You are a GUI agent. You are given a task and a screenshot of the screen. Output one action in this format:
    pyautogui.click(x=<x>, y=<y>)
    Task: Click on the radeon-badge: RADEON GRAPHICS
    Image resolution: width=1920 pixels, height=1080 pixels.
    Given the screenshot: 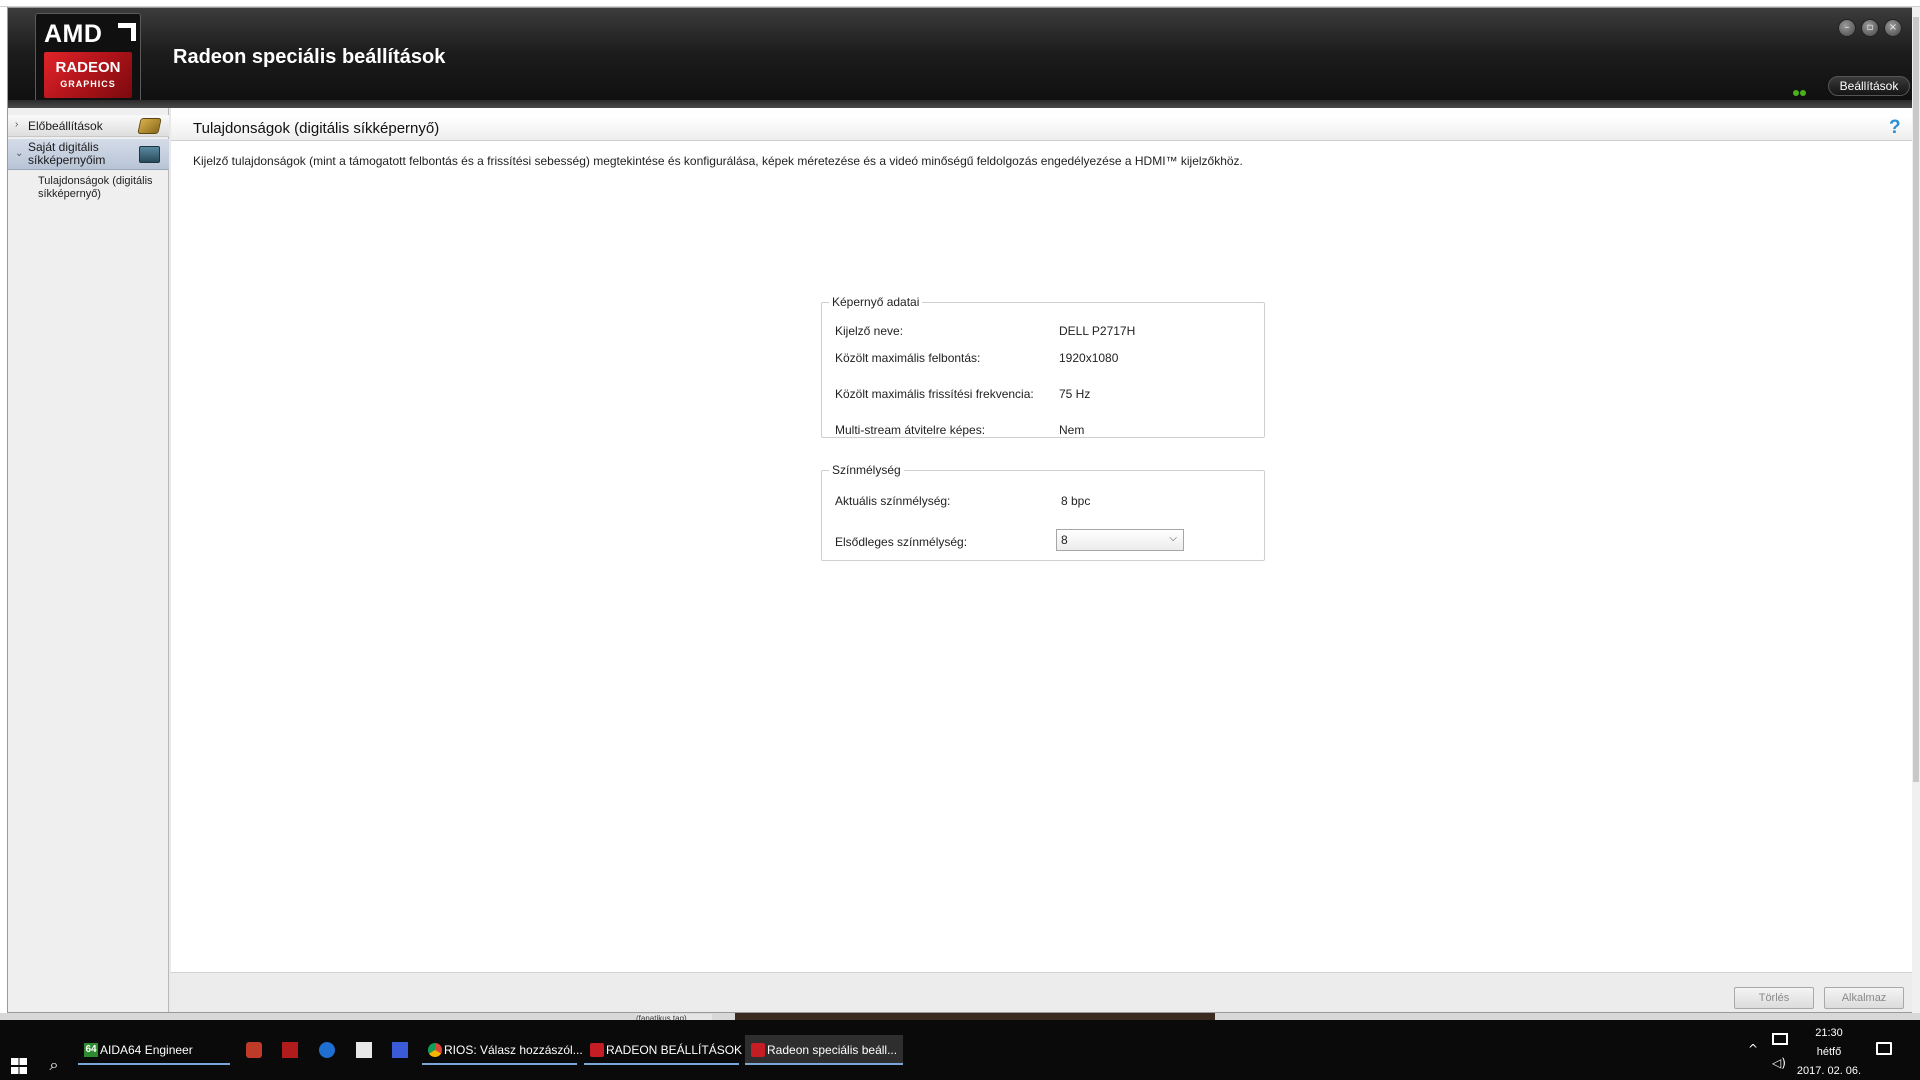 What is the action you would take?
    pyautogui.click(x=88, y=75)
    